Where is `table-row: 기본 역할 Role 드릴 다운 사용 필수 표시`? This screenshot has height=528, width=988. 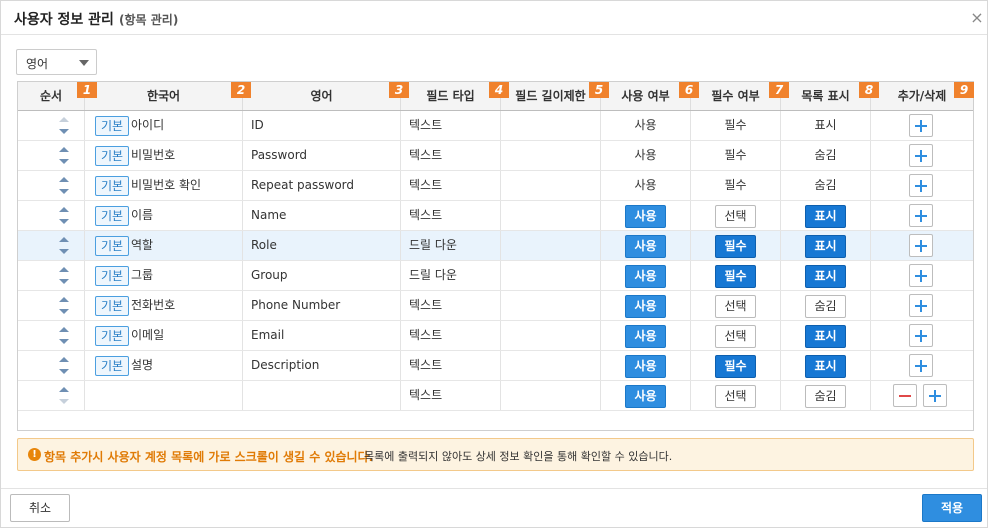 table-row: 기본 역할 Role 드릴 다운 사용 필수 표시 is located at coordinates (495, 246).